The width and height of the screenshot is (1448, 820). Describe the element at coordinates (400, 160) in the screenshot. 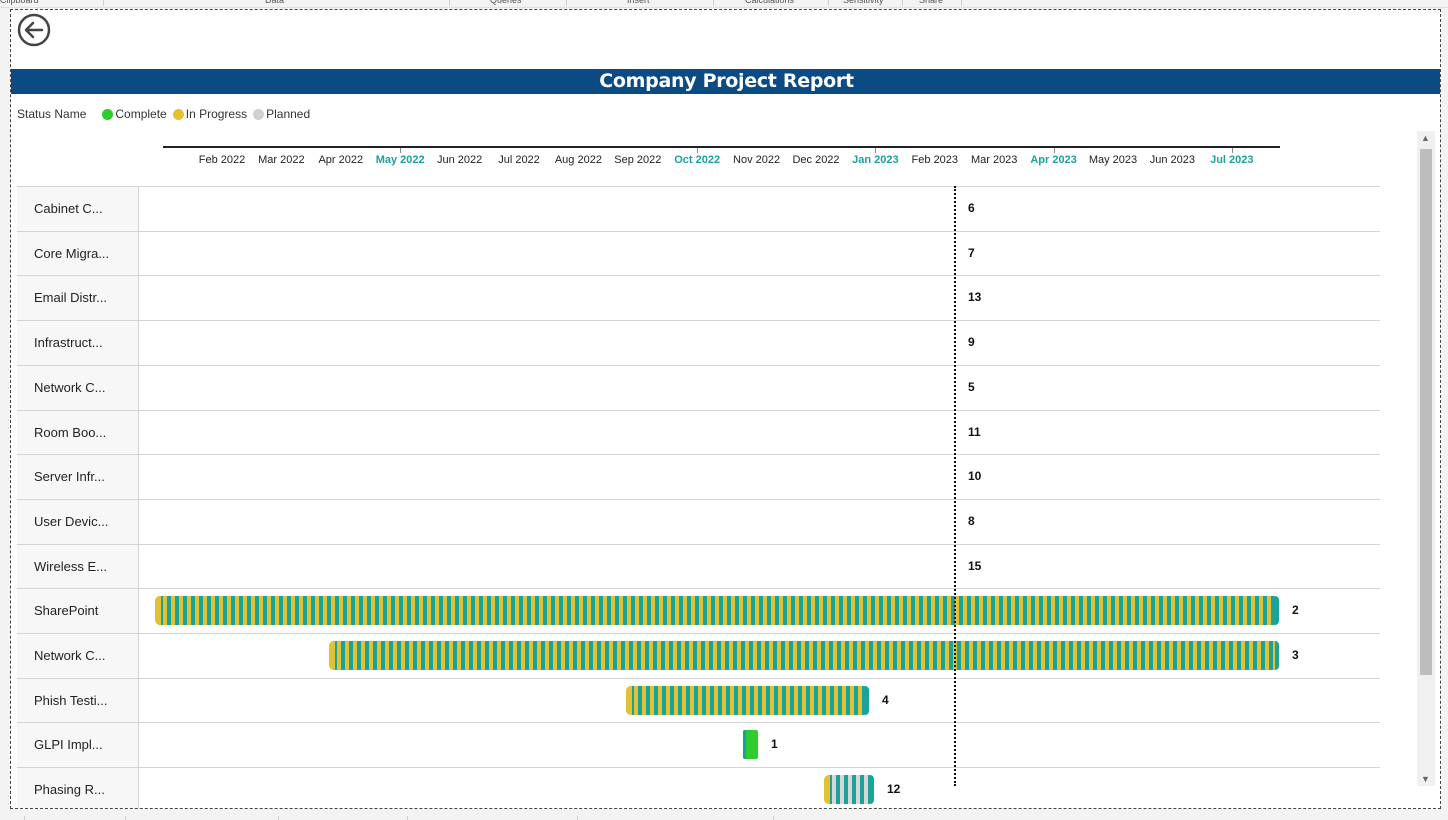

I see `timeline-month-label: May 2022` at that location.